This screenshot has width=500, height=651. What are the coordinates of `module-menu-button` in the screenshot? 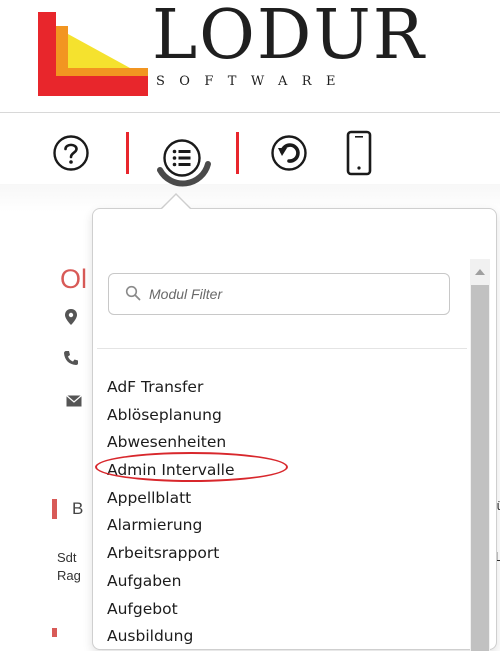 It's located at (185, 163).